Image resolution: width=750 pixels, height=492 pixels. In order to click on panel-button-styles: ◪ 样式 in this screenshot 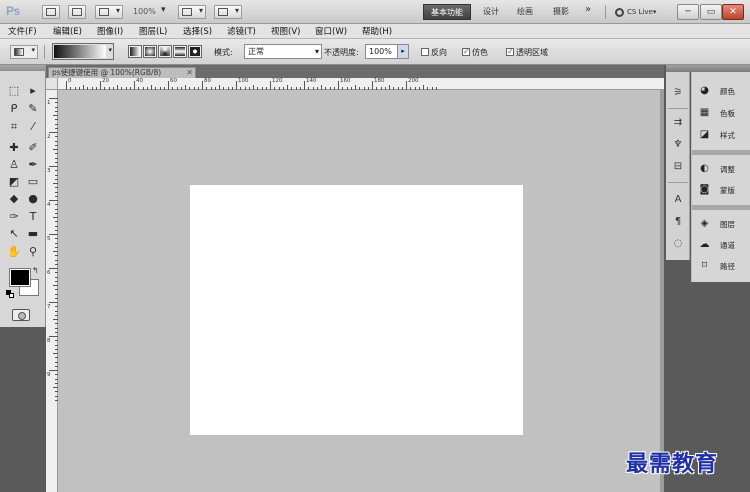, I will do `click(722, 135)`.